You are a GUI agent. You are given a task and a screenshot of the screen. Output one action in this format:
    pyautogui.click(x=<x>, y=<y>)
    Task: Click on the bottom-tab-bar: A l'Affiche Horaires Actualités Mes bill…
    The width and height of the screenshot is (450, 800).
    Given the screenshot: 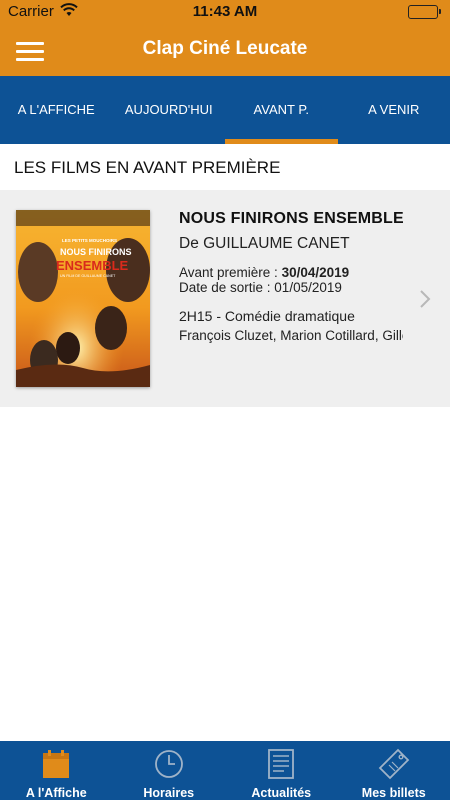 What is the action you would take?
    pyautogui.click(x=225, y=770)
    